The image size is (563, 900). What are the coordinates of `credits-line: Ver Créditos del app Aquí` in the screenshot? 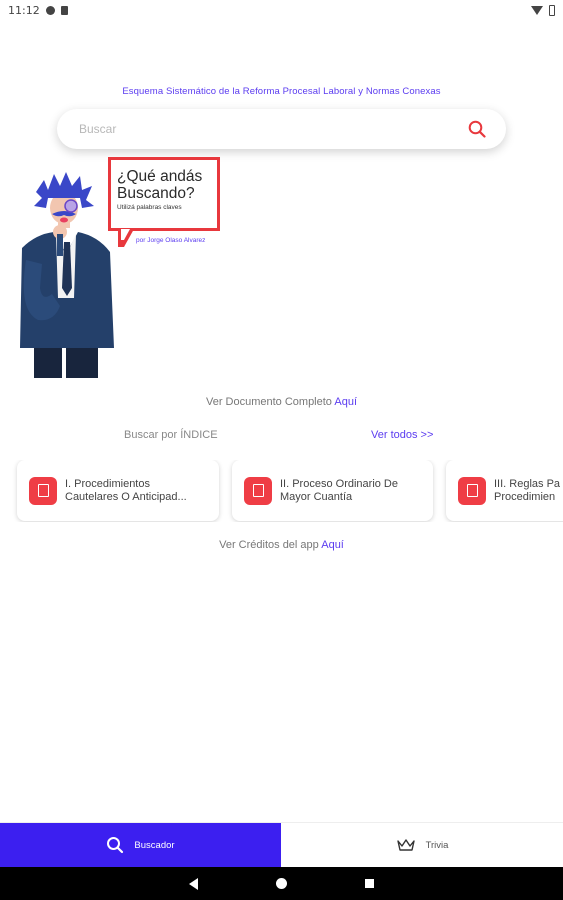 It's located at (281, 545).